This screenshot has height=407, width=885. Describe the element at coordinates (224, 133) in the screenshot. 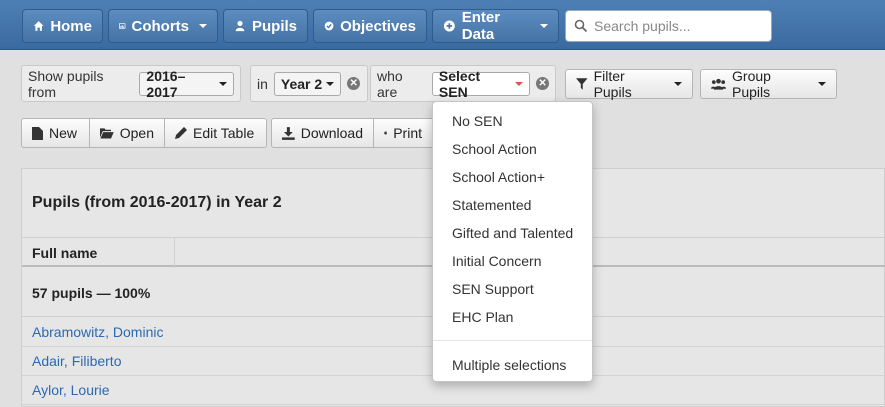

I see `edit-table-label: Edit Table` at that location.